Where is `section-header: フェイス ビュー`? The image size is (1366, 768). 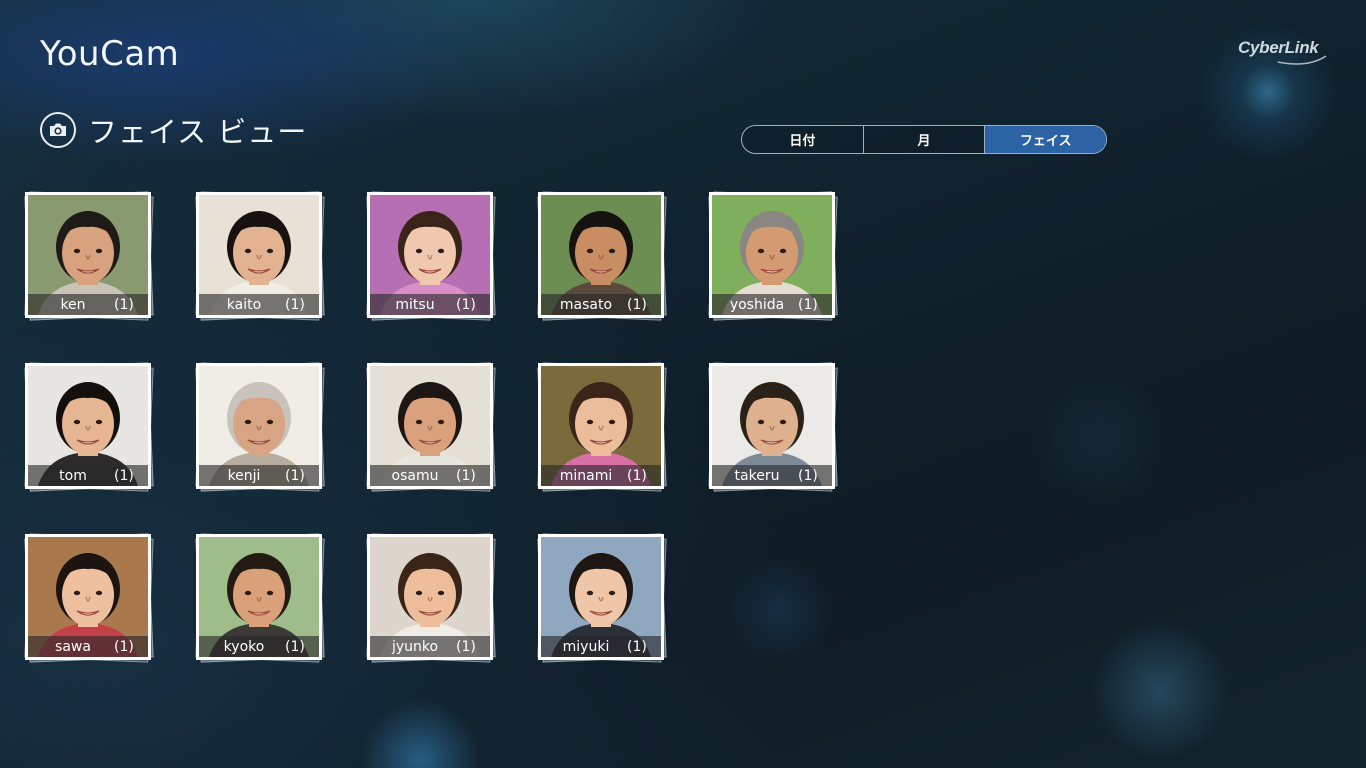 section-header: フェイス ビュー is located at coordinates (173, 130).